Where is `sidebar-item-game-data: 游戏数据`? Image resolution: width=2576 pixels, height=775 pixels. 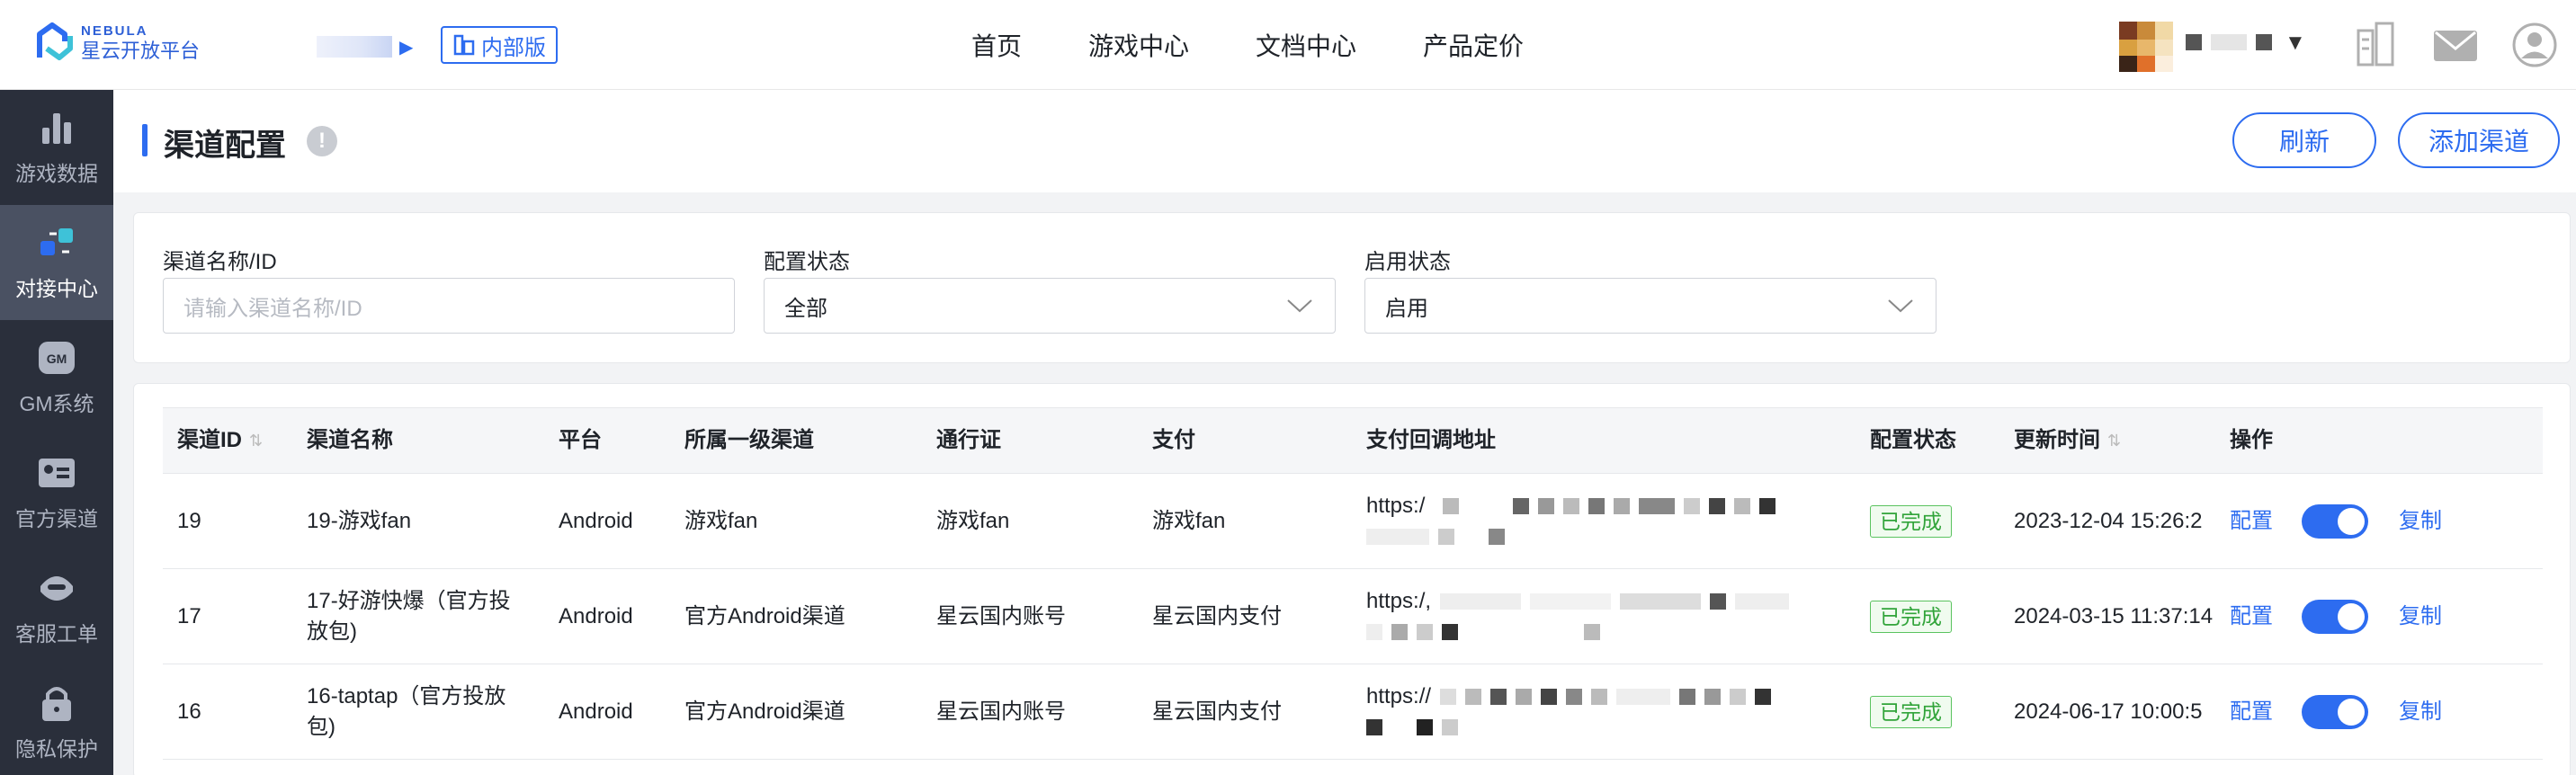 sidebar-item-game-data: 游戏数据 is located at coordinates (56, 147).